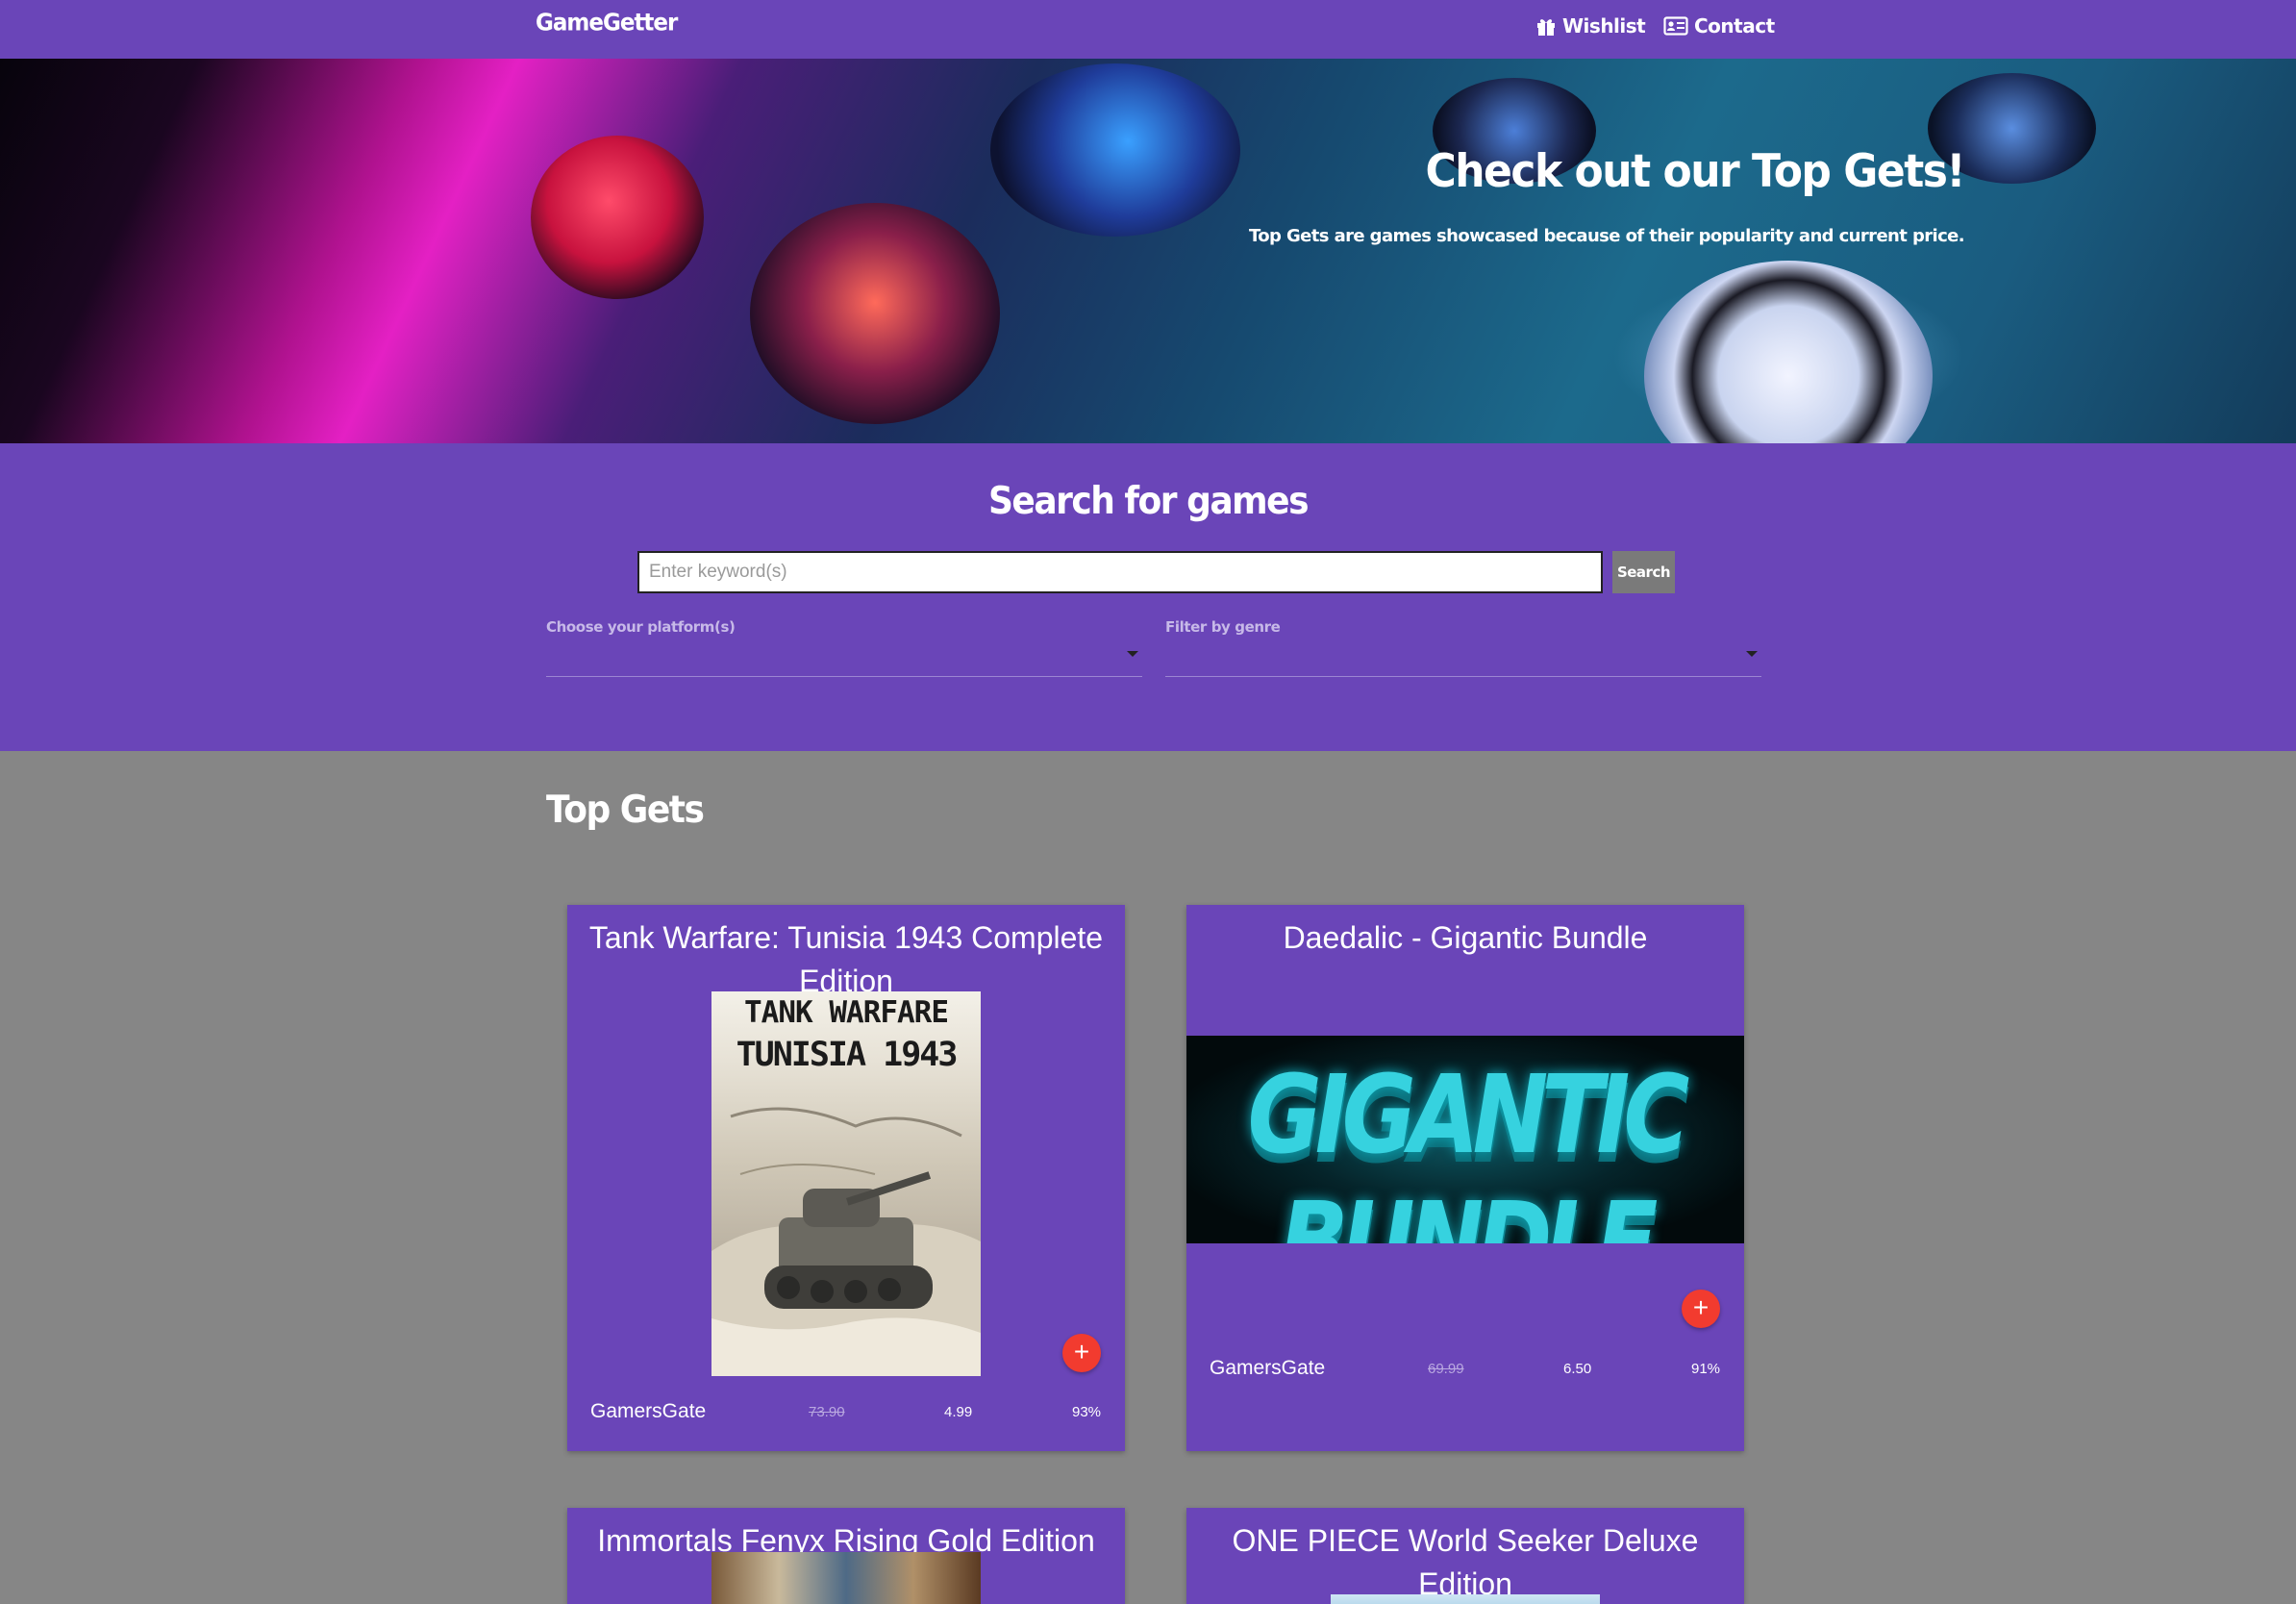  I want to click on game-card: Immortals Fenyx Rising Gold Edition, so click(846, 1556).